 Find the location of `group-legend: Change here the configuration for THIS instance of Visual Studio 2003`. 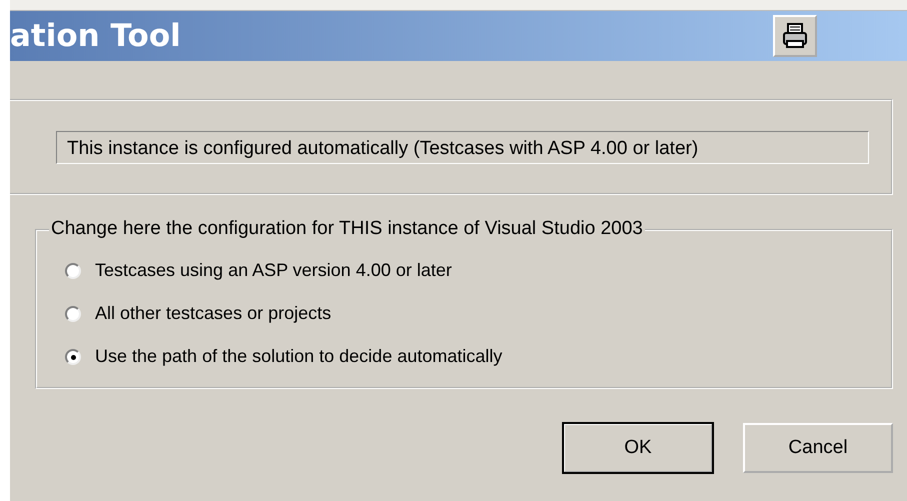

group-legend: Change here the configuration for THIS instance of Visual Studio 2003 is located at coordinates (347, 229).